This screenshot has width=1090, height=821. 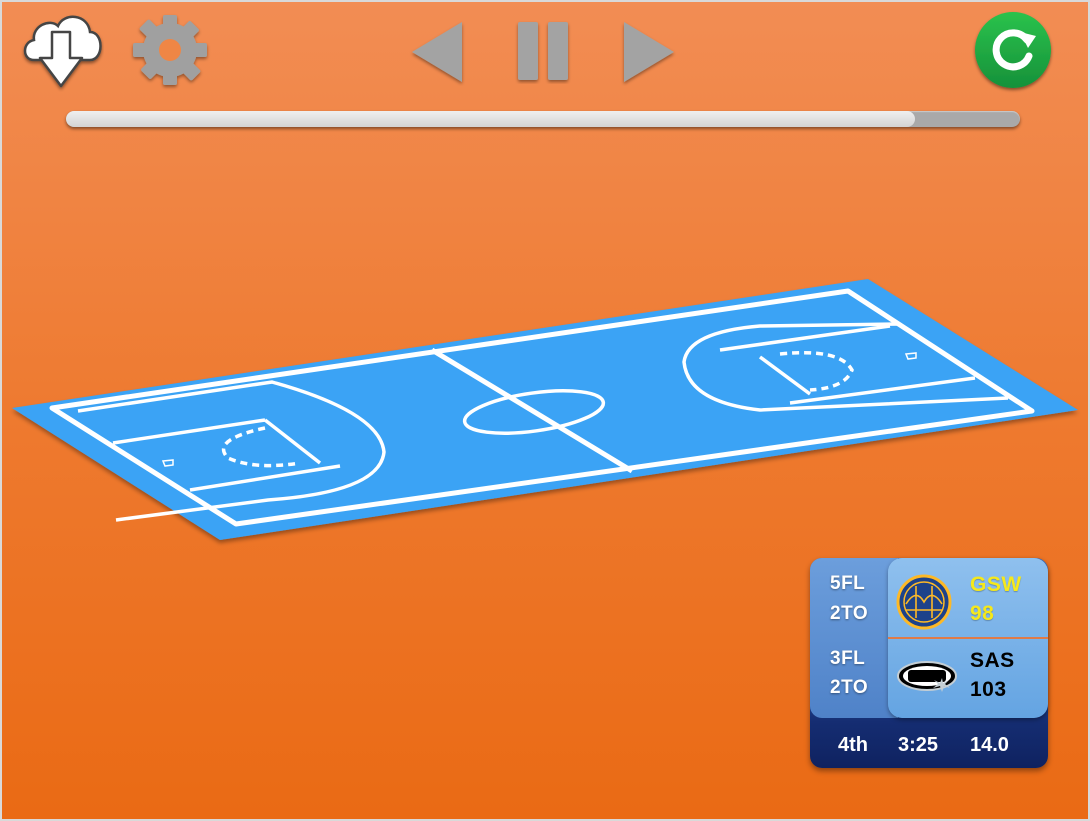 I want to click on team-divider, so click(x=968, y=638).